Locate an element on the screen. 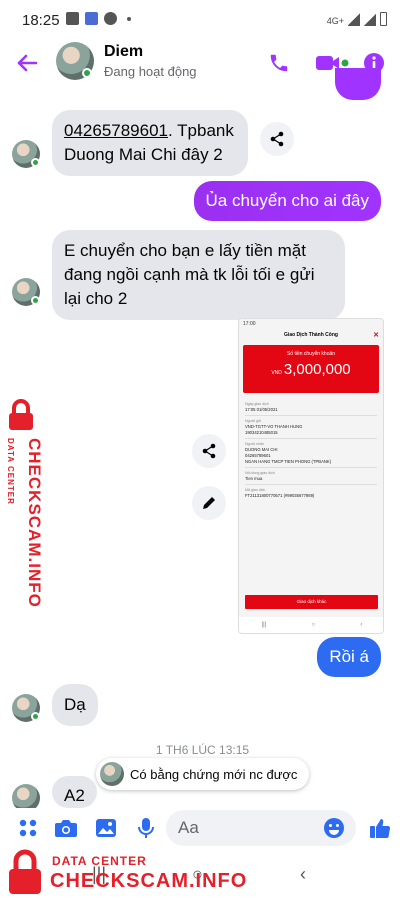 The height and width of the screenshot is (900, 405). recent-apps-icon: ||| is located at coordinates (264, 625).